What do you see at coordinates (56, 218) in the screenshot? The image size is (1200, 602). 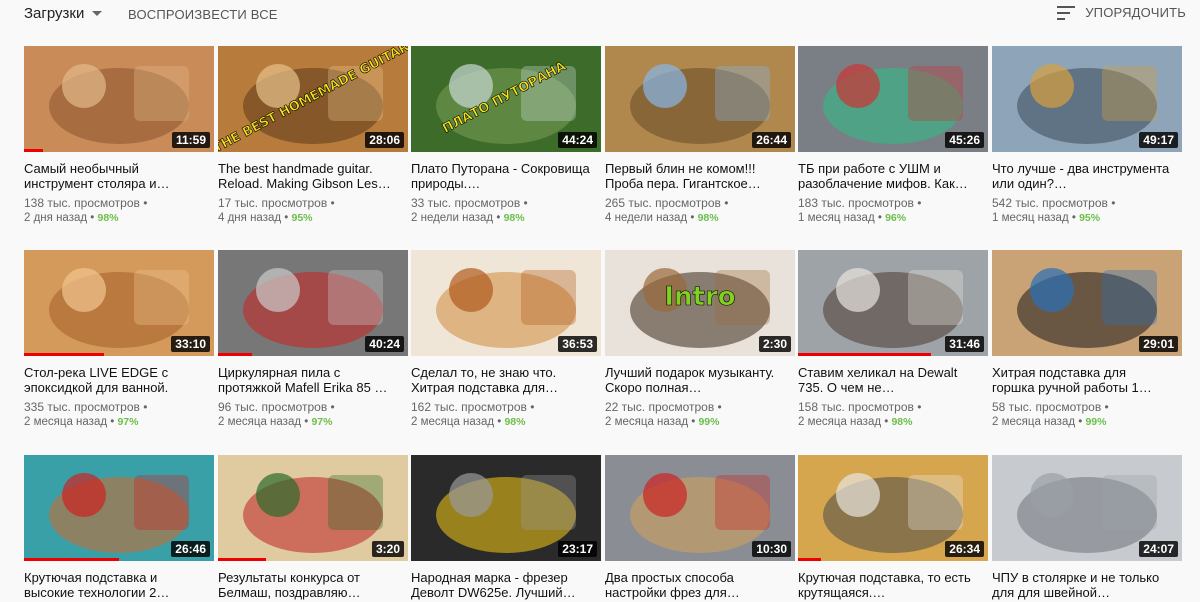 I see `upload-age: 2 дня назад` at bounding box center [56, 218].